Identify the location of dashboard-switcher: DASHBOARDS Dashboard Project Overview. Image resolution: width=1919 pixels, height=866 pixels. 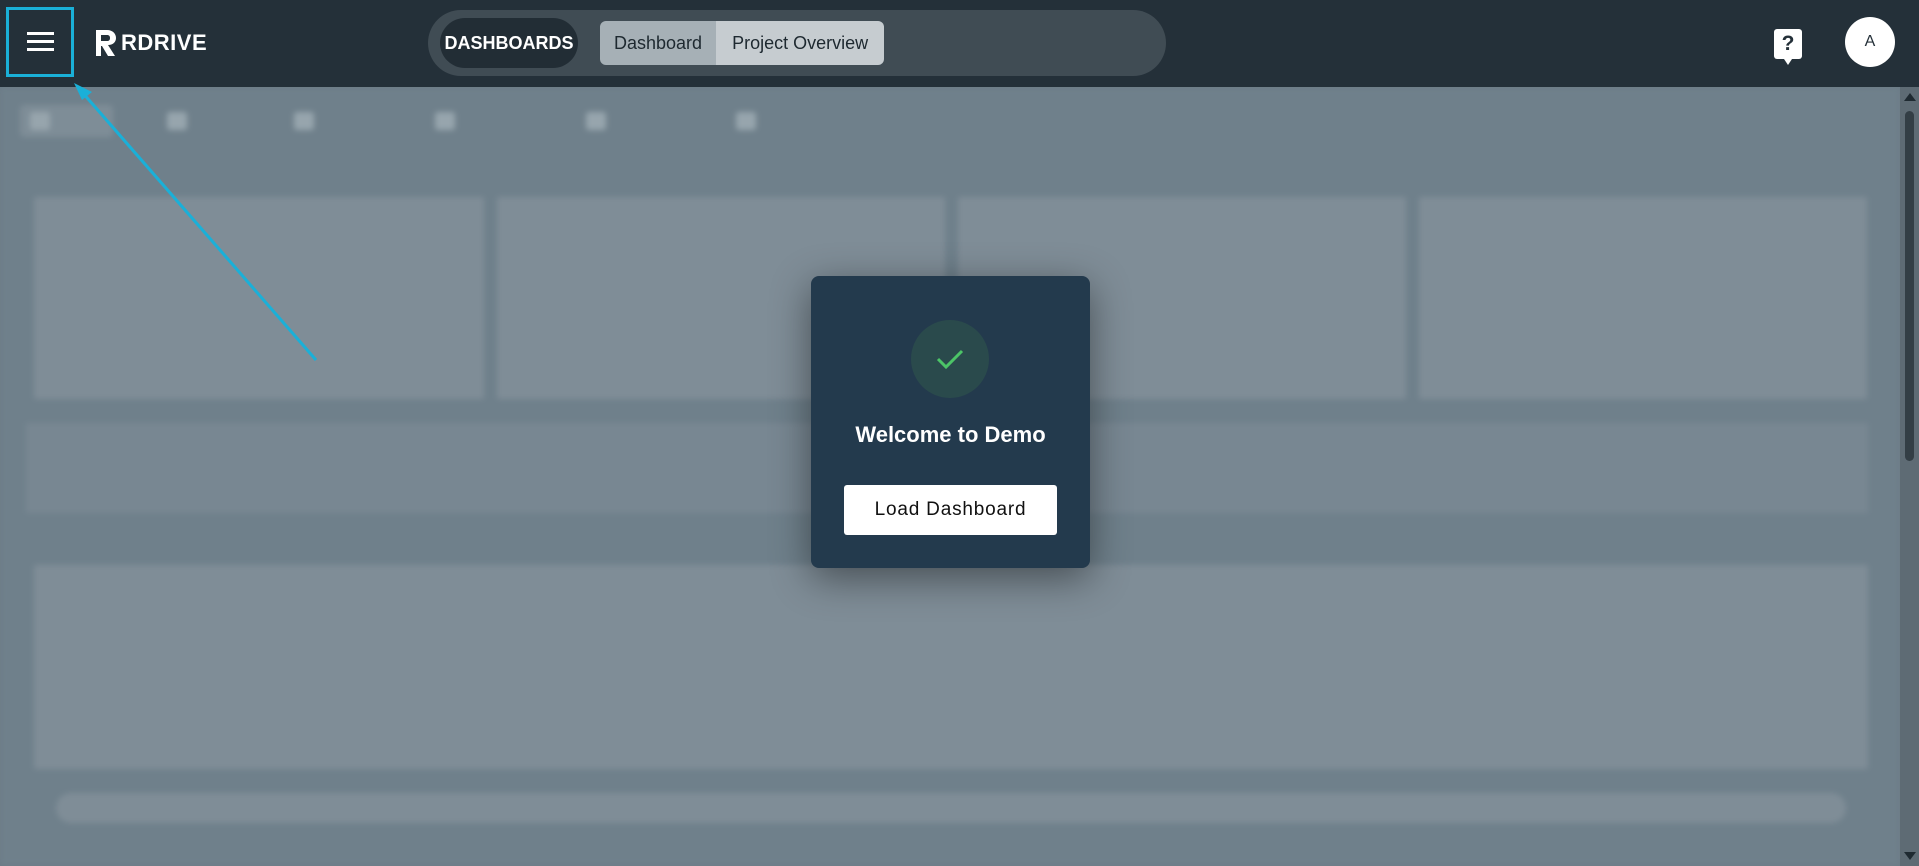
(797, 43).